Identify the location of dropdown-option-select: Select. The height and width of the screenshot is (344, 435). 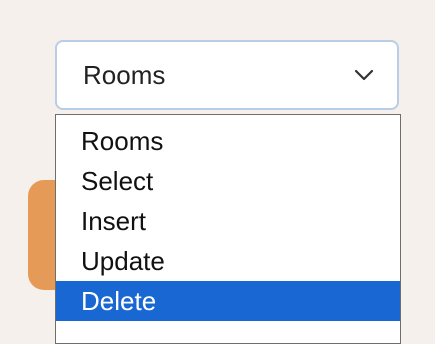
(228, 181).